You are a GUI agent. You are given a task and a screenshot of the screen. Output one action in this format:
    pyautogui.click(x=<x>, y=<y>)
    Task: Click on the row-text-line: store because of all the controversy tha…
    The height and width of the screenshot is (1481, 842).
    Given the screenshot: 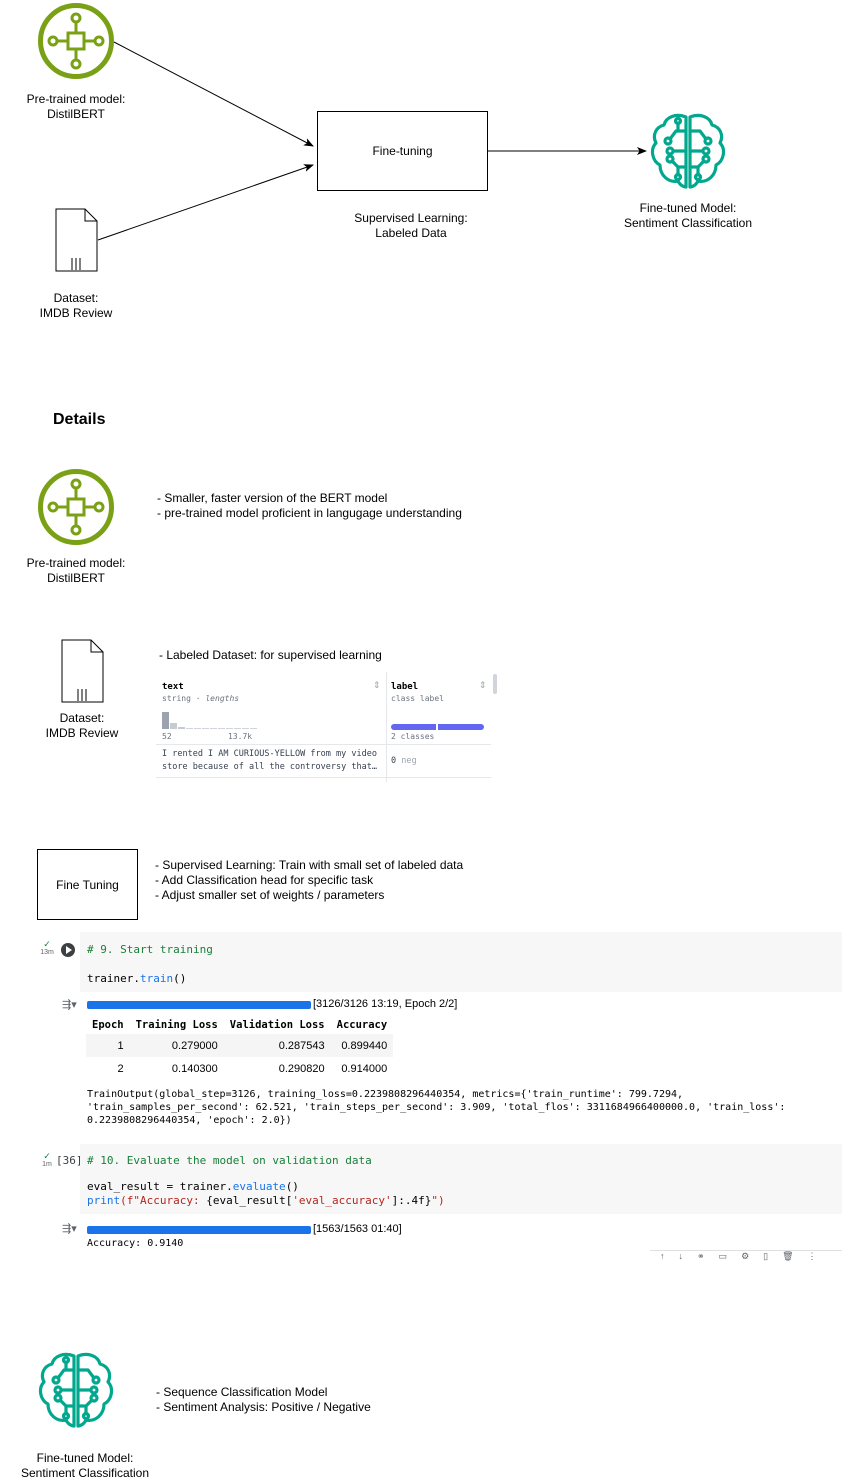 What is the action you would take?
    pyautogui.click(x=269, y=767)
    